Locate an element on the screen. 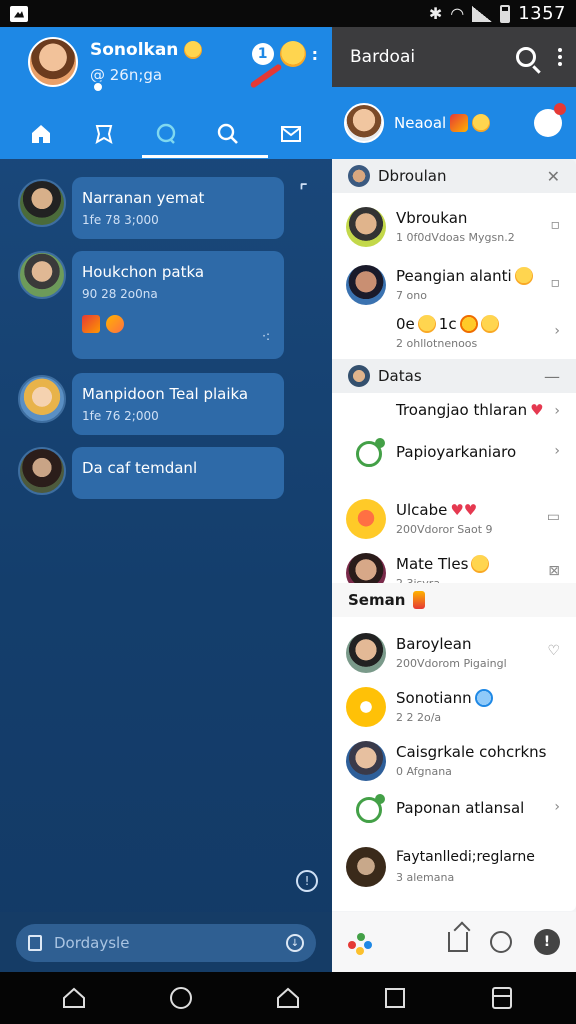  collapse-icon: — is located at coordinates (552, 376).